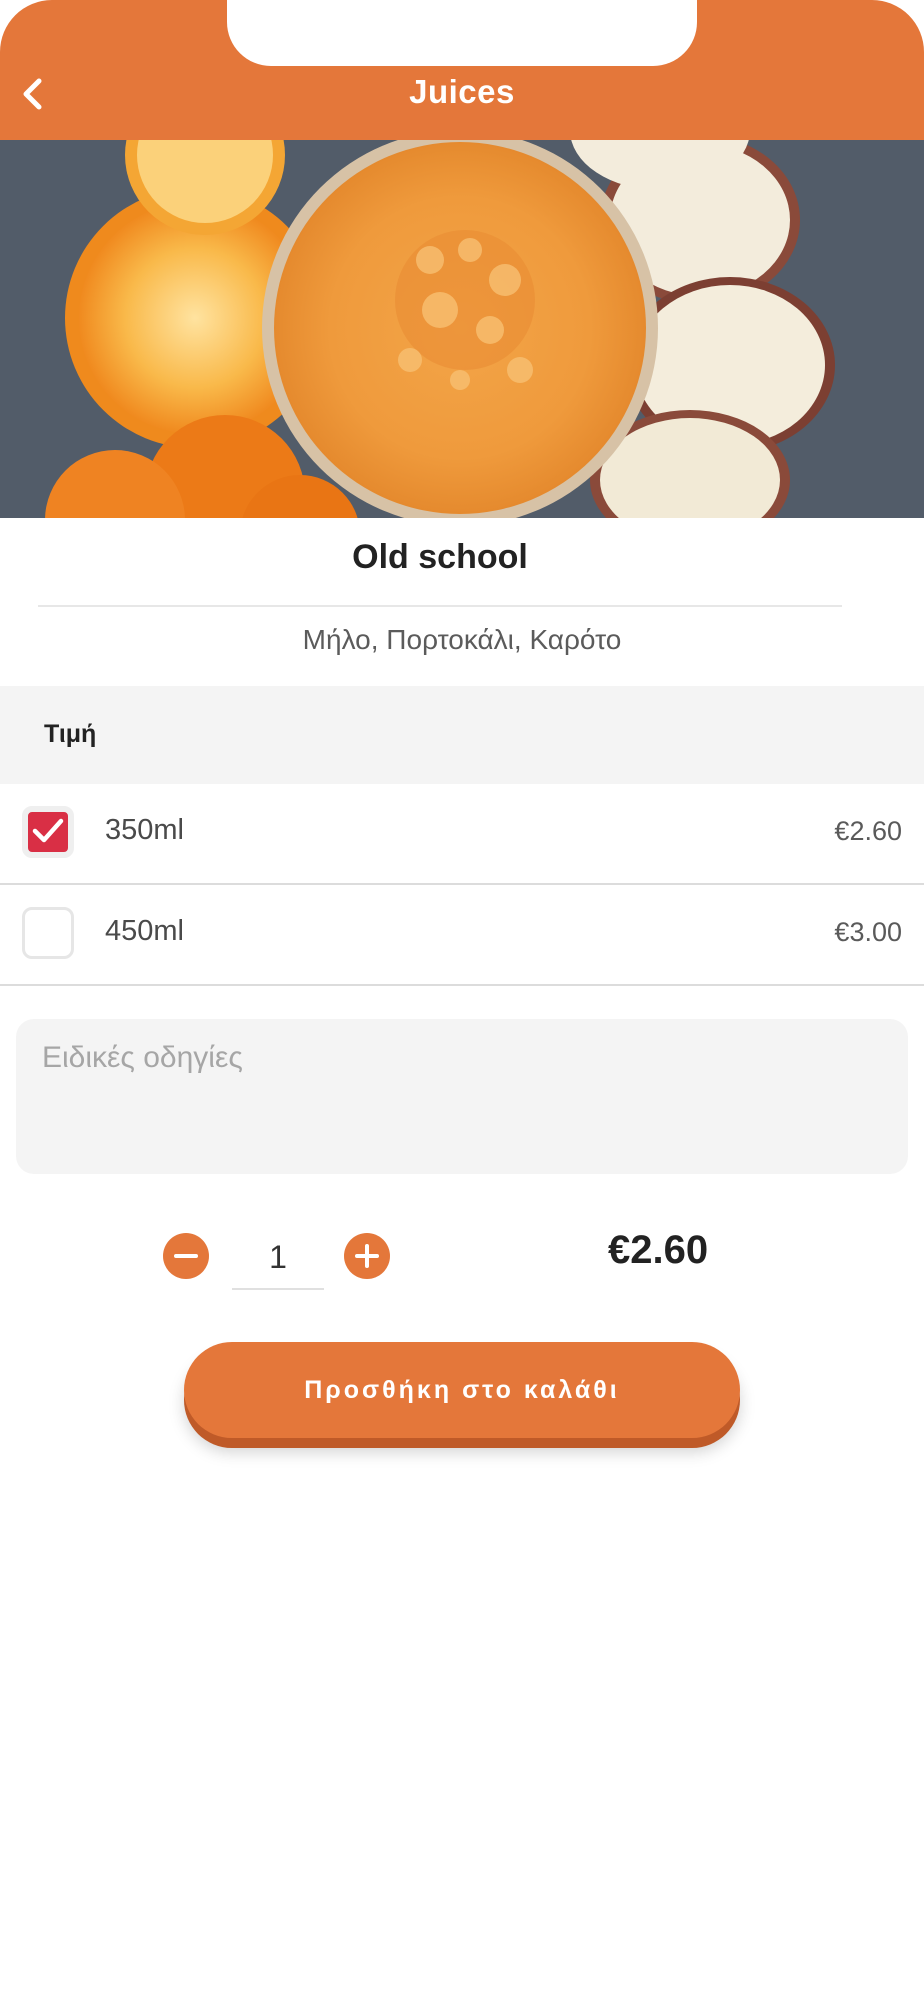 This screenshot has height=2000, width=924. What do you see at coordinates (144, 830) in the screenshot?
I see `option-label: 350ml` at bounding box center [144, 830].